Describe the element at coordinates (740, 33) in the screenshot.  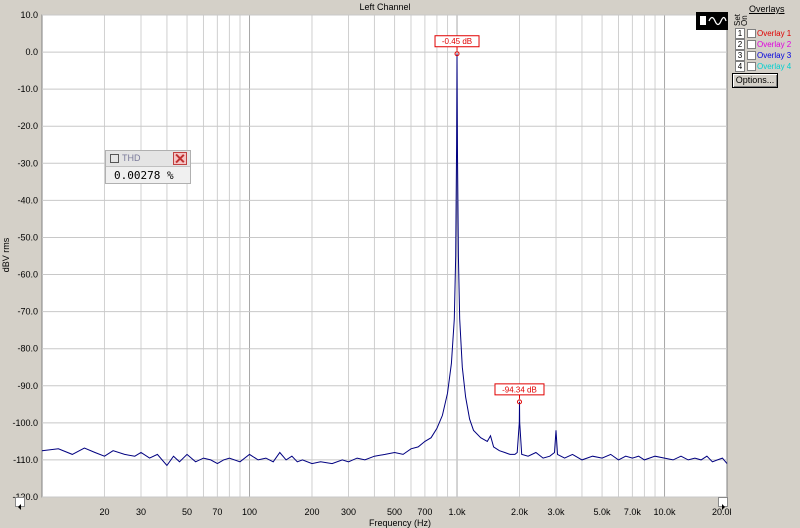
I see `overlay-set-button: 1` at that location.